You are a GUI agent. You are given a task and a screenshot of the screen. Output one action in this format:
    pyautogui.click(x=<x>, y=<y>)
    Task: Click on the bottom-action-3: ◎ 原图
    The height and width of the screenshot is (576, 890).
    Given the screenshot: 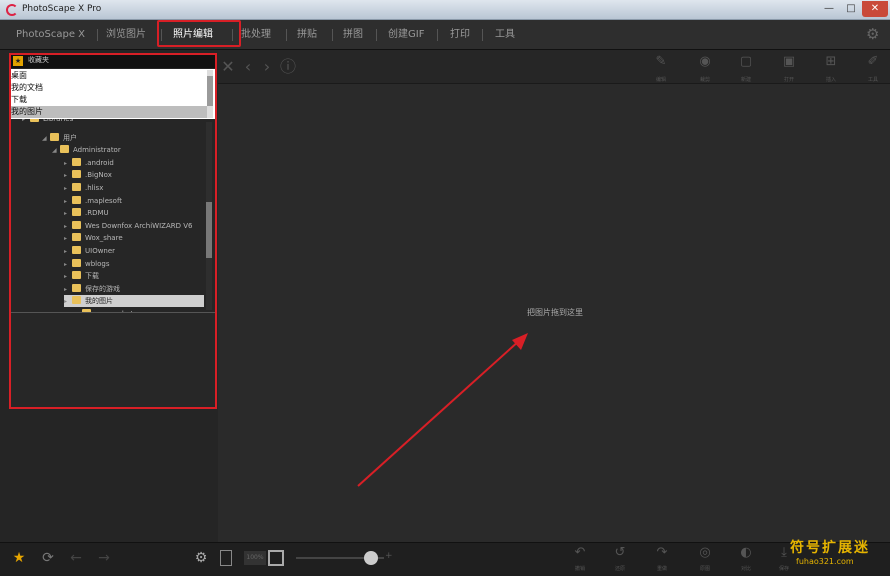 What is the action you would take?
    pyautogui.click(x=705, y=561)
    